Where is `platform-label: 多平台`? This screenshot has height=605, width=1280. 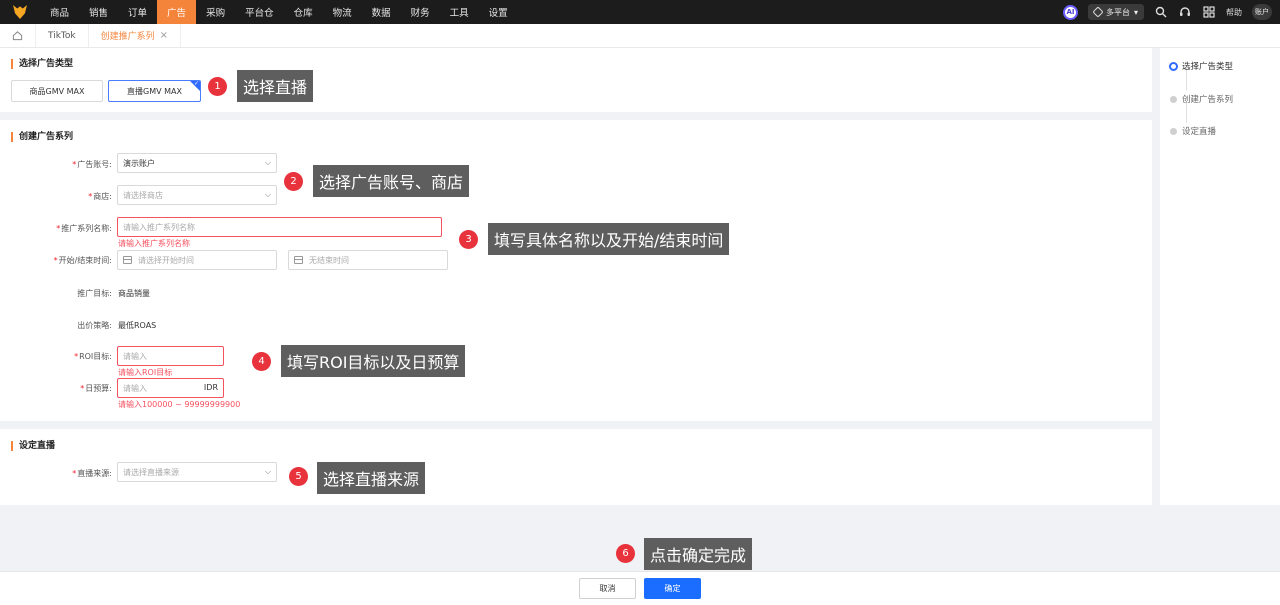
platform-label: 多平台 is located at coordinates (1117, 12).